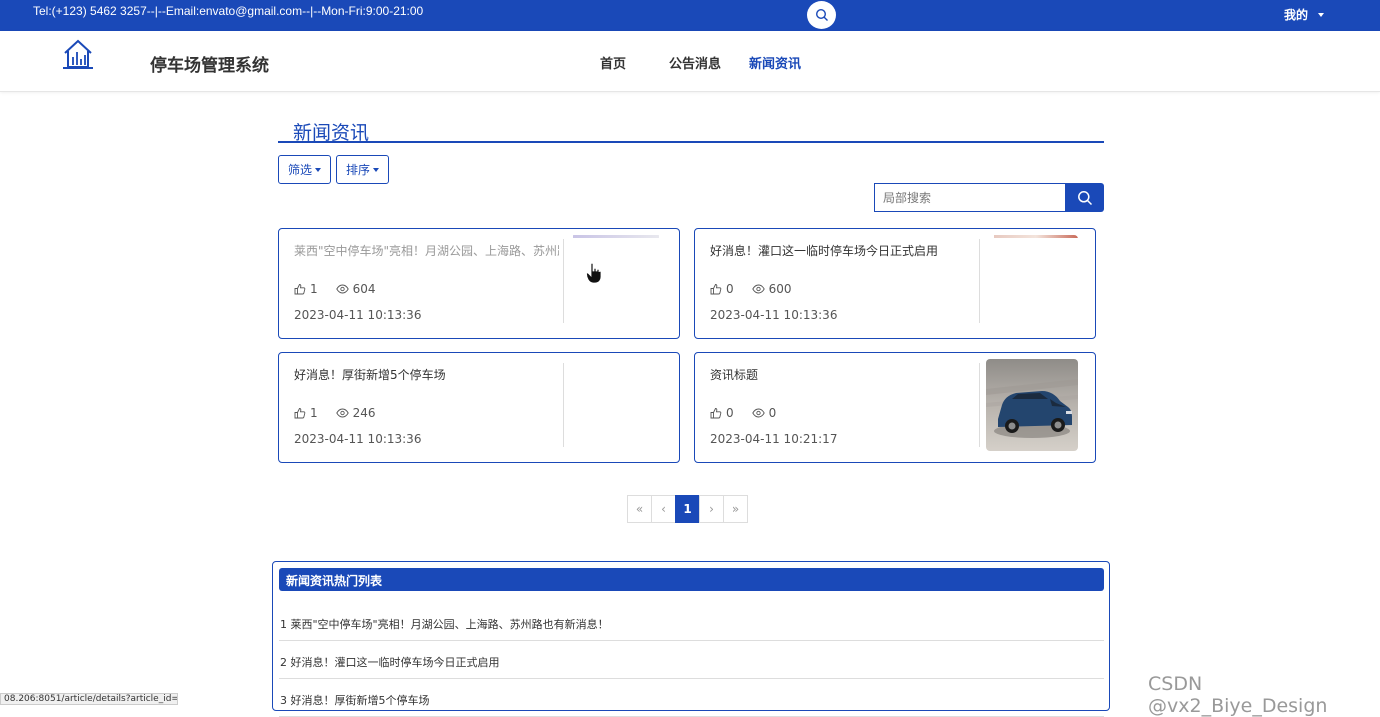 This screenshot has height=717, width=1380. What do you see at coordinates (426, 250) in the screenshot?
I see `news-card-title: 莱西"空中停车场"亮相！月湖公园、上海路、苏州路也有新消息！` at bounding box center [426, 250].